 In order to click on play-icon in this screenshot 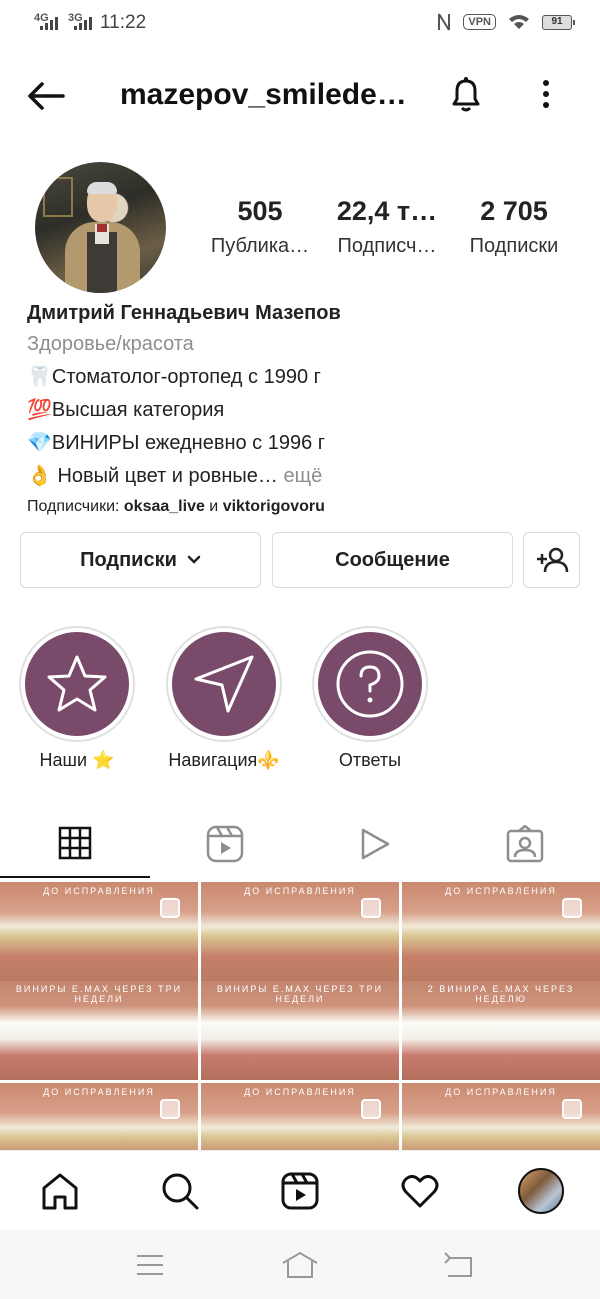, I will do `click(375, 844)`.